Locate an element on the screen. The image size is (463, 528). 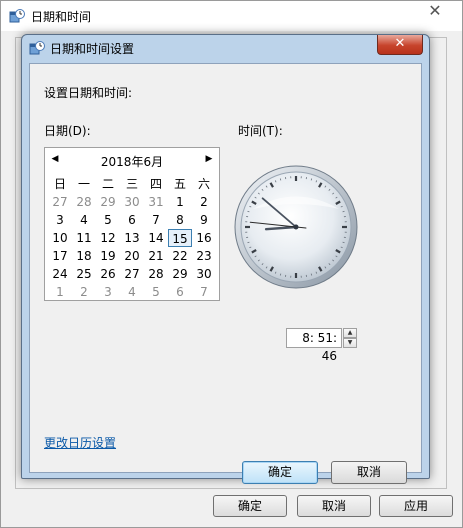
dialog-titlebar: 日期和时间设置 ✕ is located at coordinates (225, 49).